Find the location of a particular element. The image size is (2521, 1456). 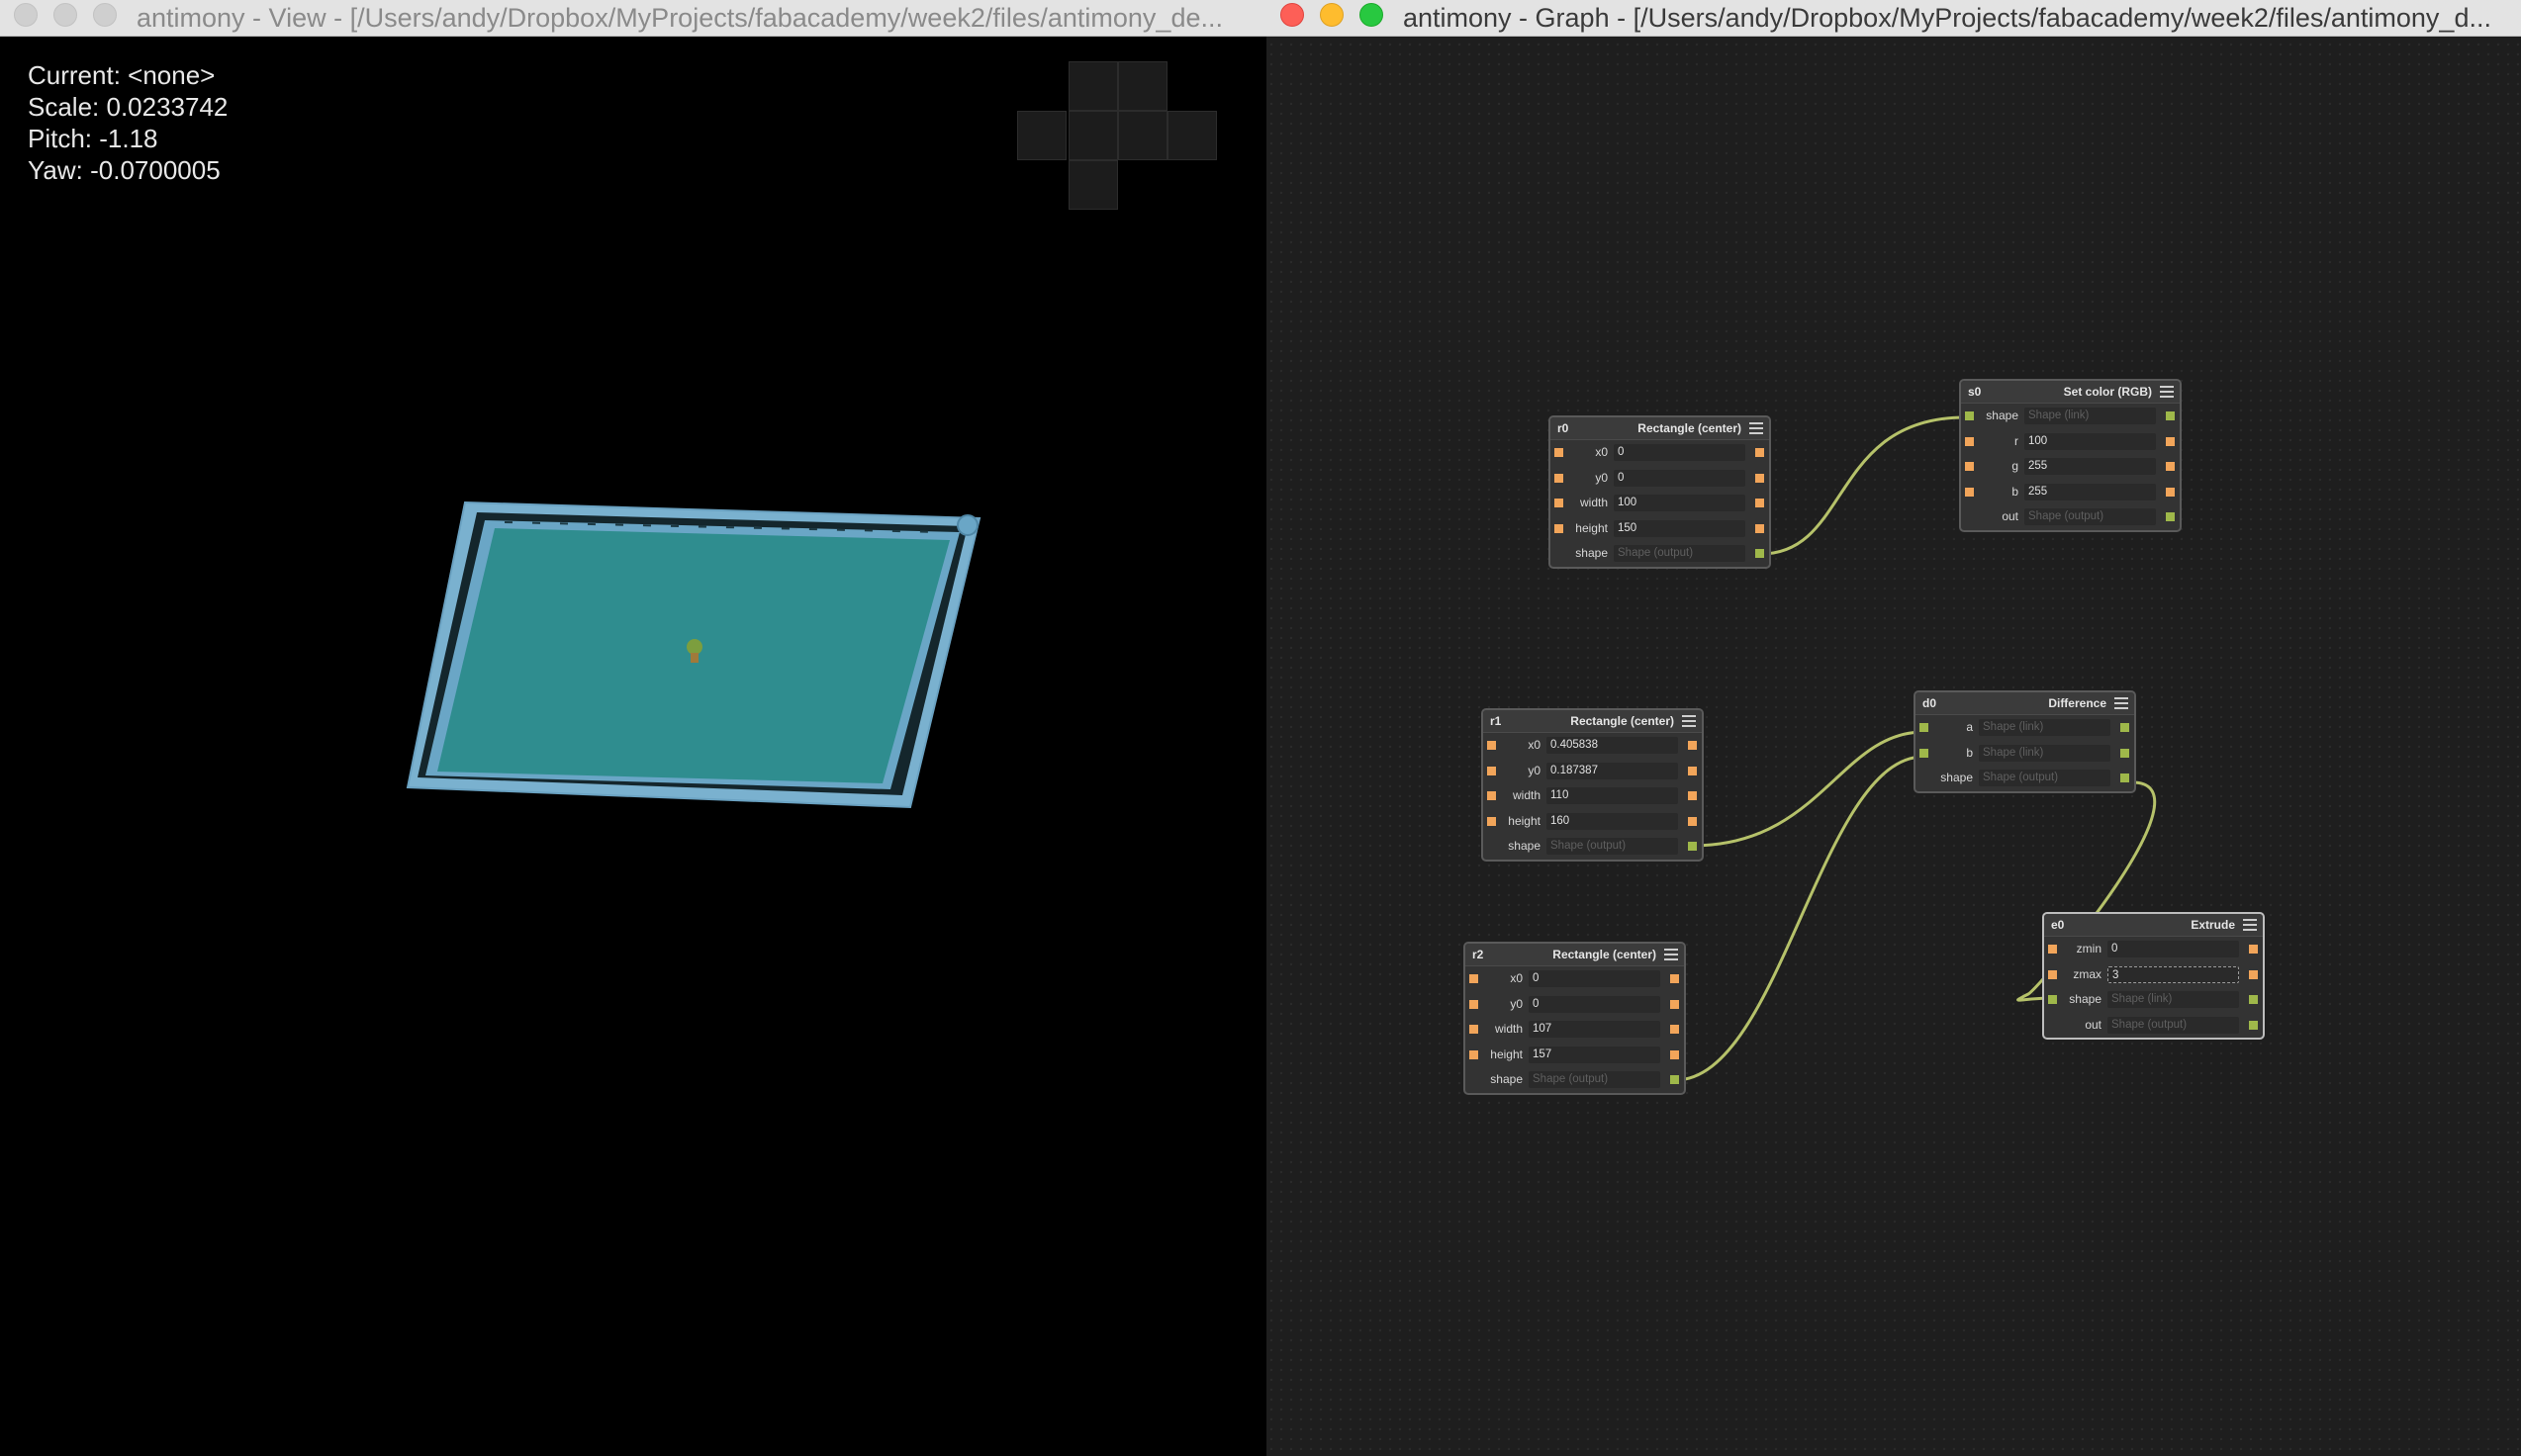

param-field: 3 is located at coordinates (2173, 974).